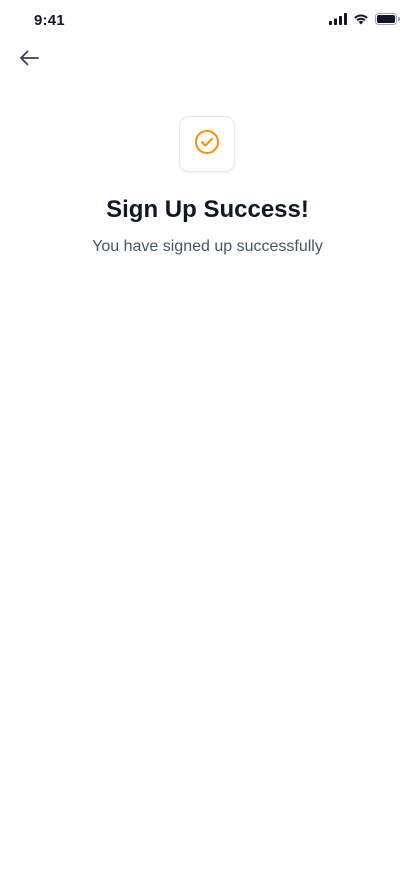 The height and width of the screenshot is (896, 415). Describe the element at coordinates (49, 20) in the screenshot. I see `status-time: 9:41` at that location.